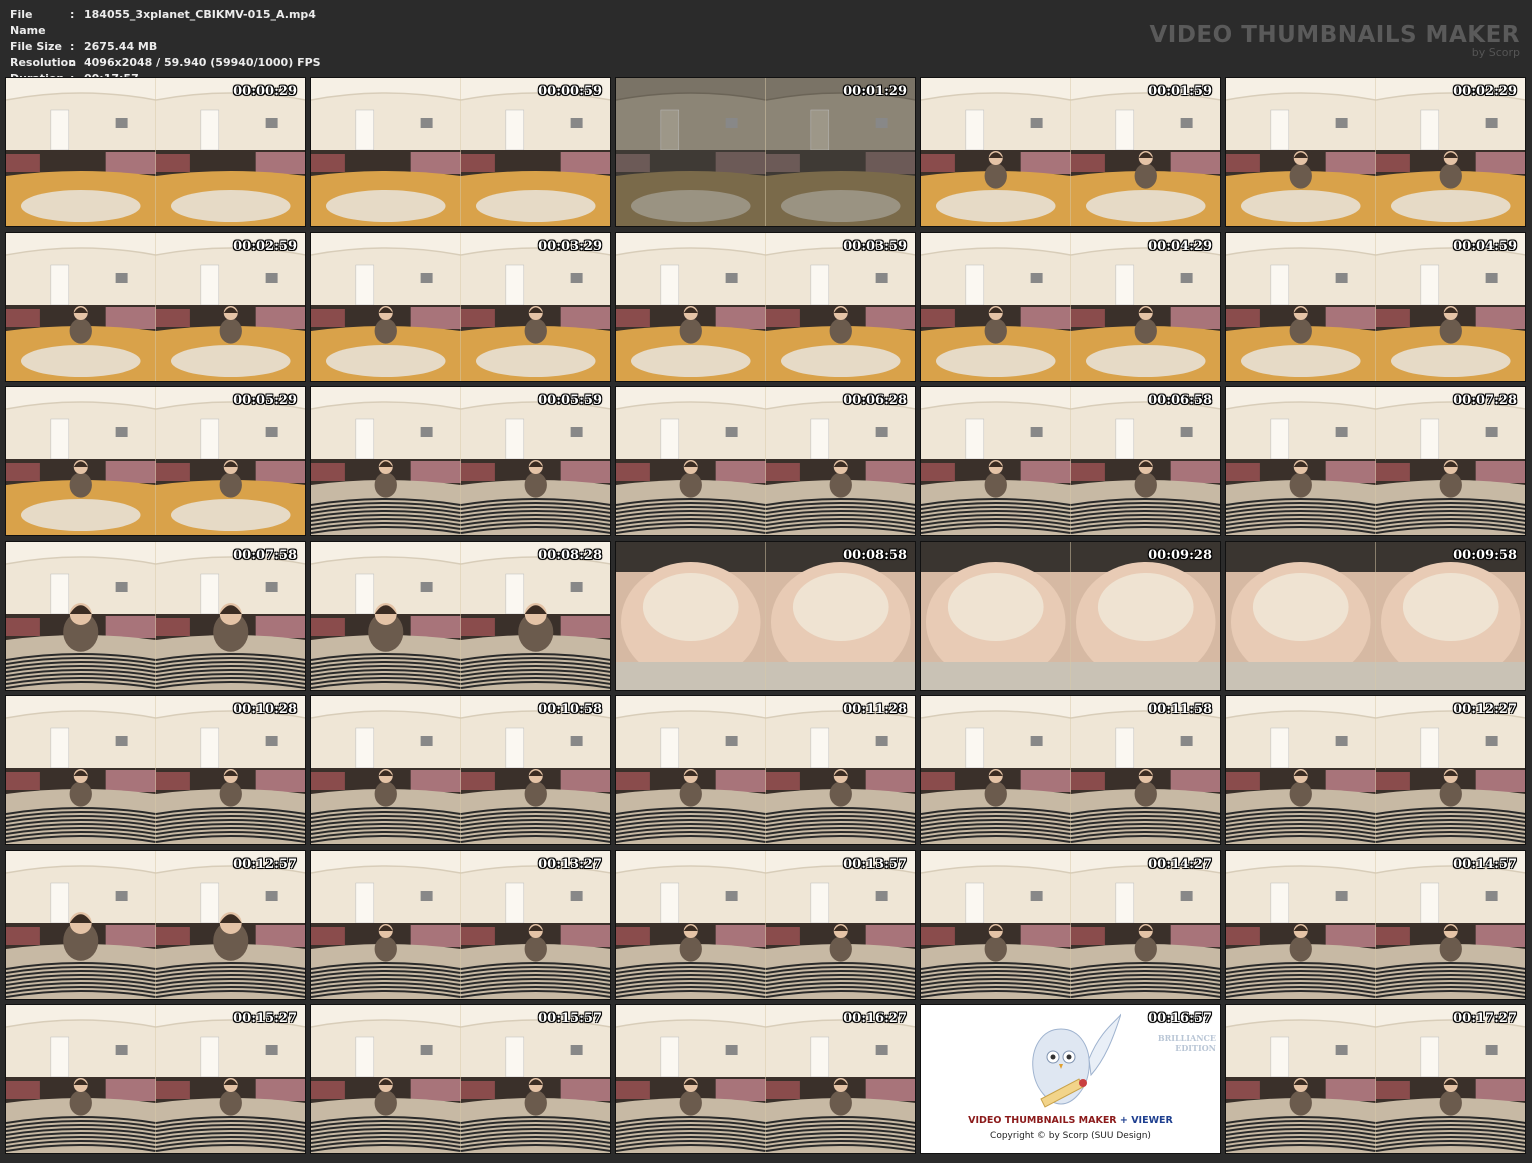  I want to click on thumbnail: 00:15:57, so click(460, 1079).